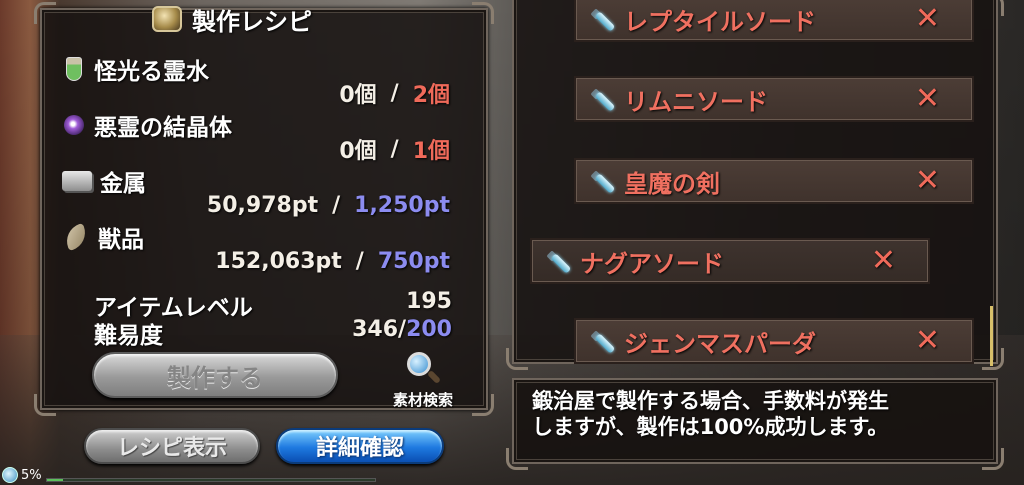  Describe the element at coordinates (167, 19) in the screenshot. I see `forge-icon` at that location.